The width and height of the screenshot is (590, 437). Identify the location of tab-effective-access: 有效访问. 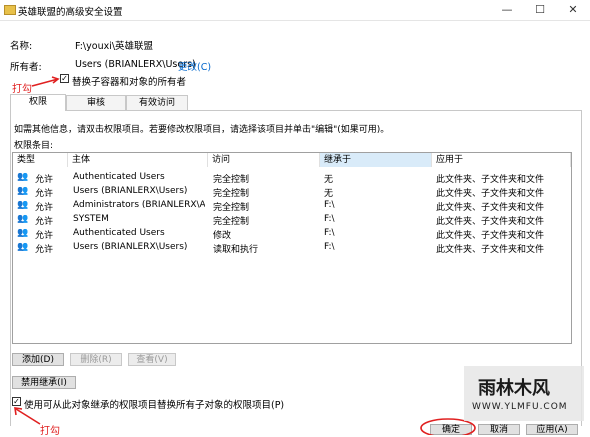
(157, 102).